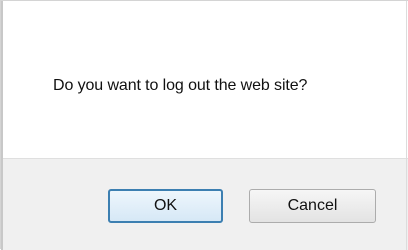 The height and width of the screenshot is (250, 408). What do you see at coordinates (406, 125) in the screenshot?
I see `dialog-right-border` at bounding box center [406, 125].